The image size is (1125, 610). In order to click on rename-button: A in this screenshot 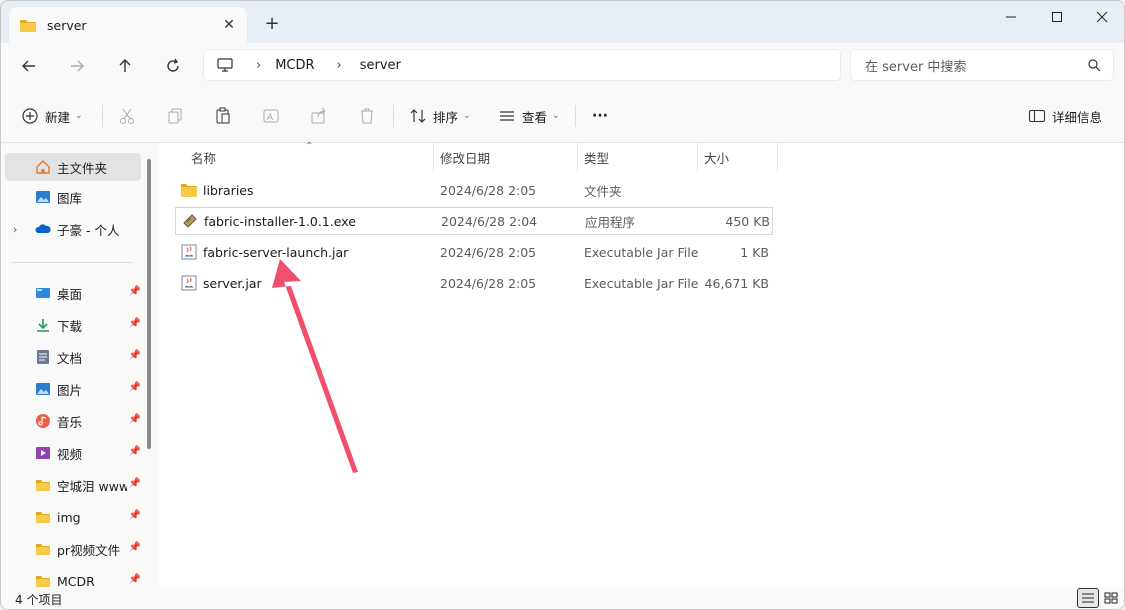, I will do `click(271, 116)`.